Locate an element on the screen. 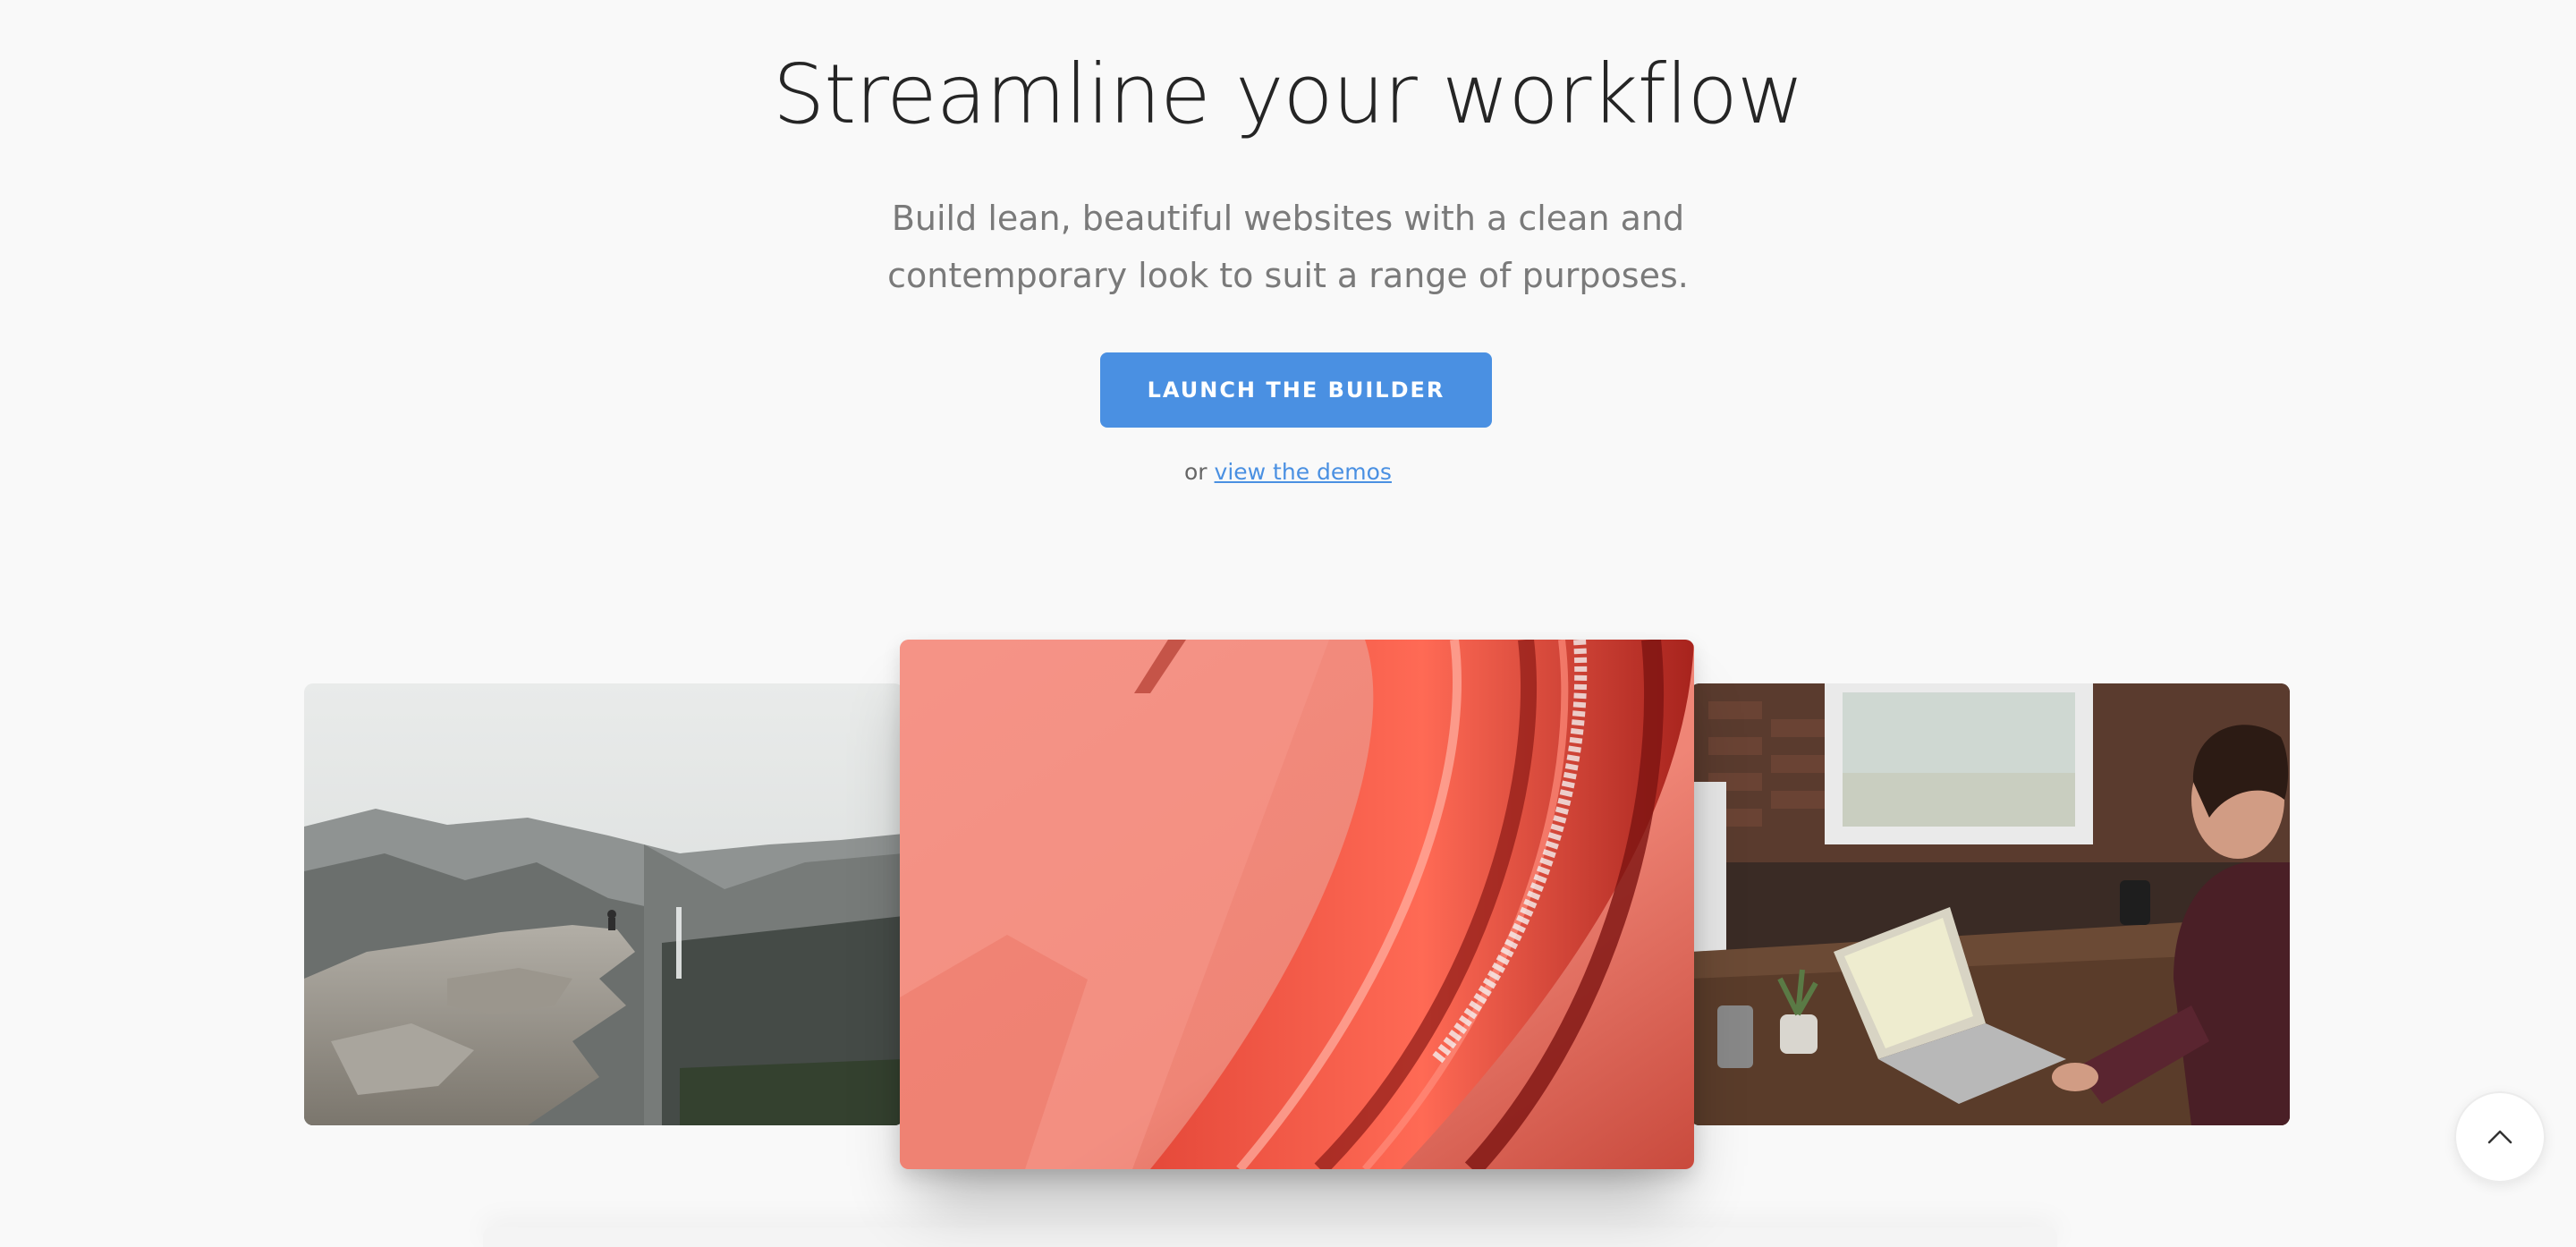  chevron-up-icon is located at coordinates (2499, 1137).